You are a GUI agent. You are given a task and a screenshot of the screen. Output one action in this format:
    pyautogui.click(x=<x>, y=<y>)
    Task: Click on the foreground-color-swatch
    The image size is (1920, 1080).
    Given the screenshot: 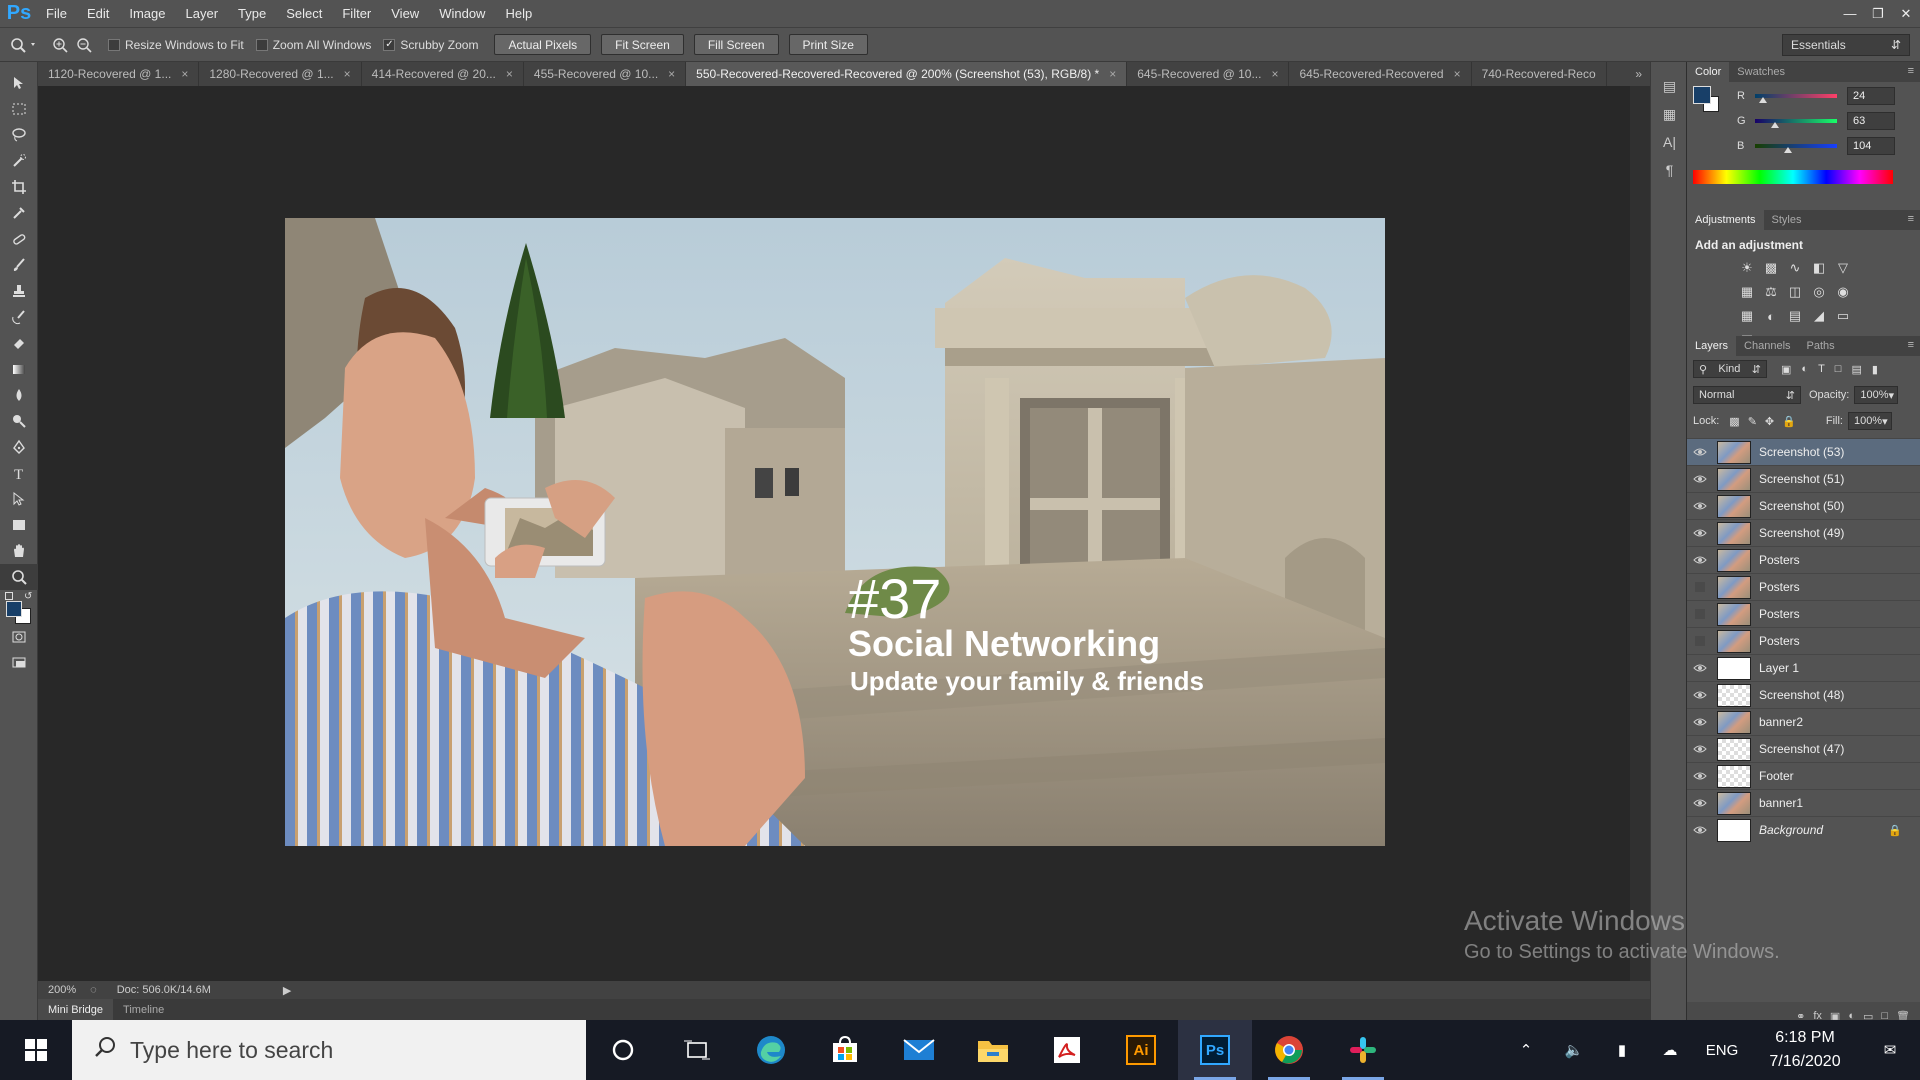 What is the action you would take?
    pyautogui.click(x=14, y=609)
    